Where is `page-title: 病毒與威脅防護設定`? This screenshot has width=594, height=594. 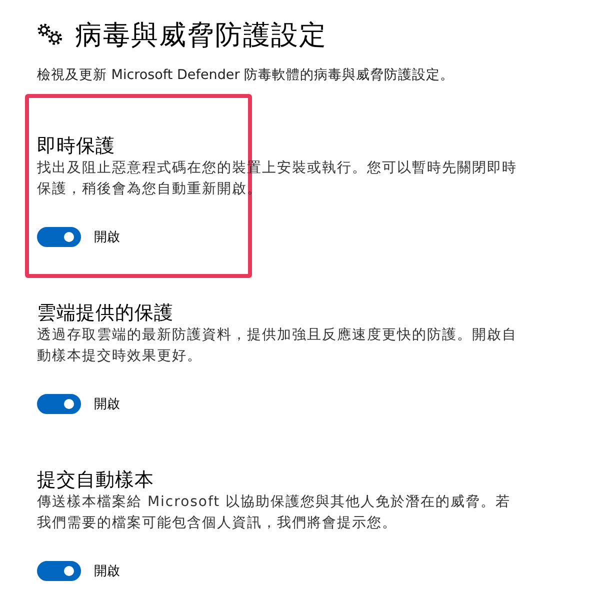 page-title: 病毒與威脅防護設定 is located at coordinates (201, 36).